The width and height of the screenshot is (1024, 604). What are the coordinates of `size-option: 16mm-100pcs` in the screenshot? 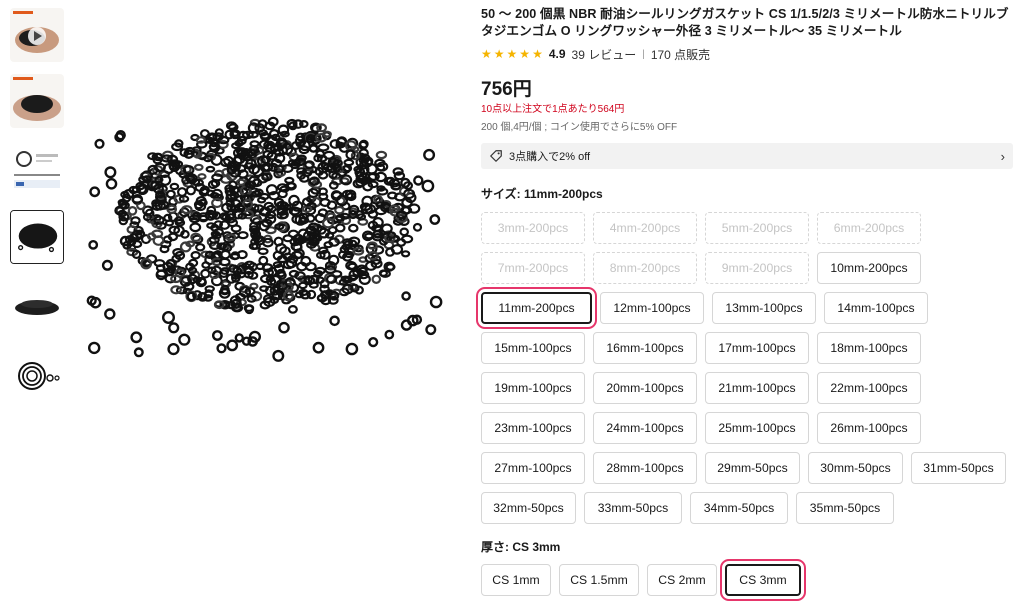 It's located at (645, 348).